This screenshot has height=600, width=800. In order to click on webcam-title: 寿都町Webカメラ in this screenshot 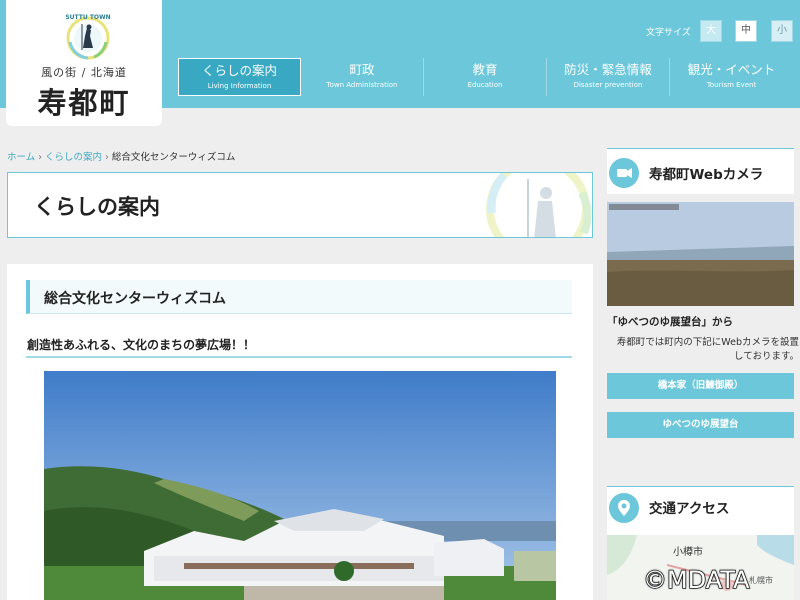, I will do `click(706, 175)`.